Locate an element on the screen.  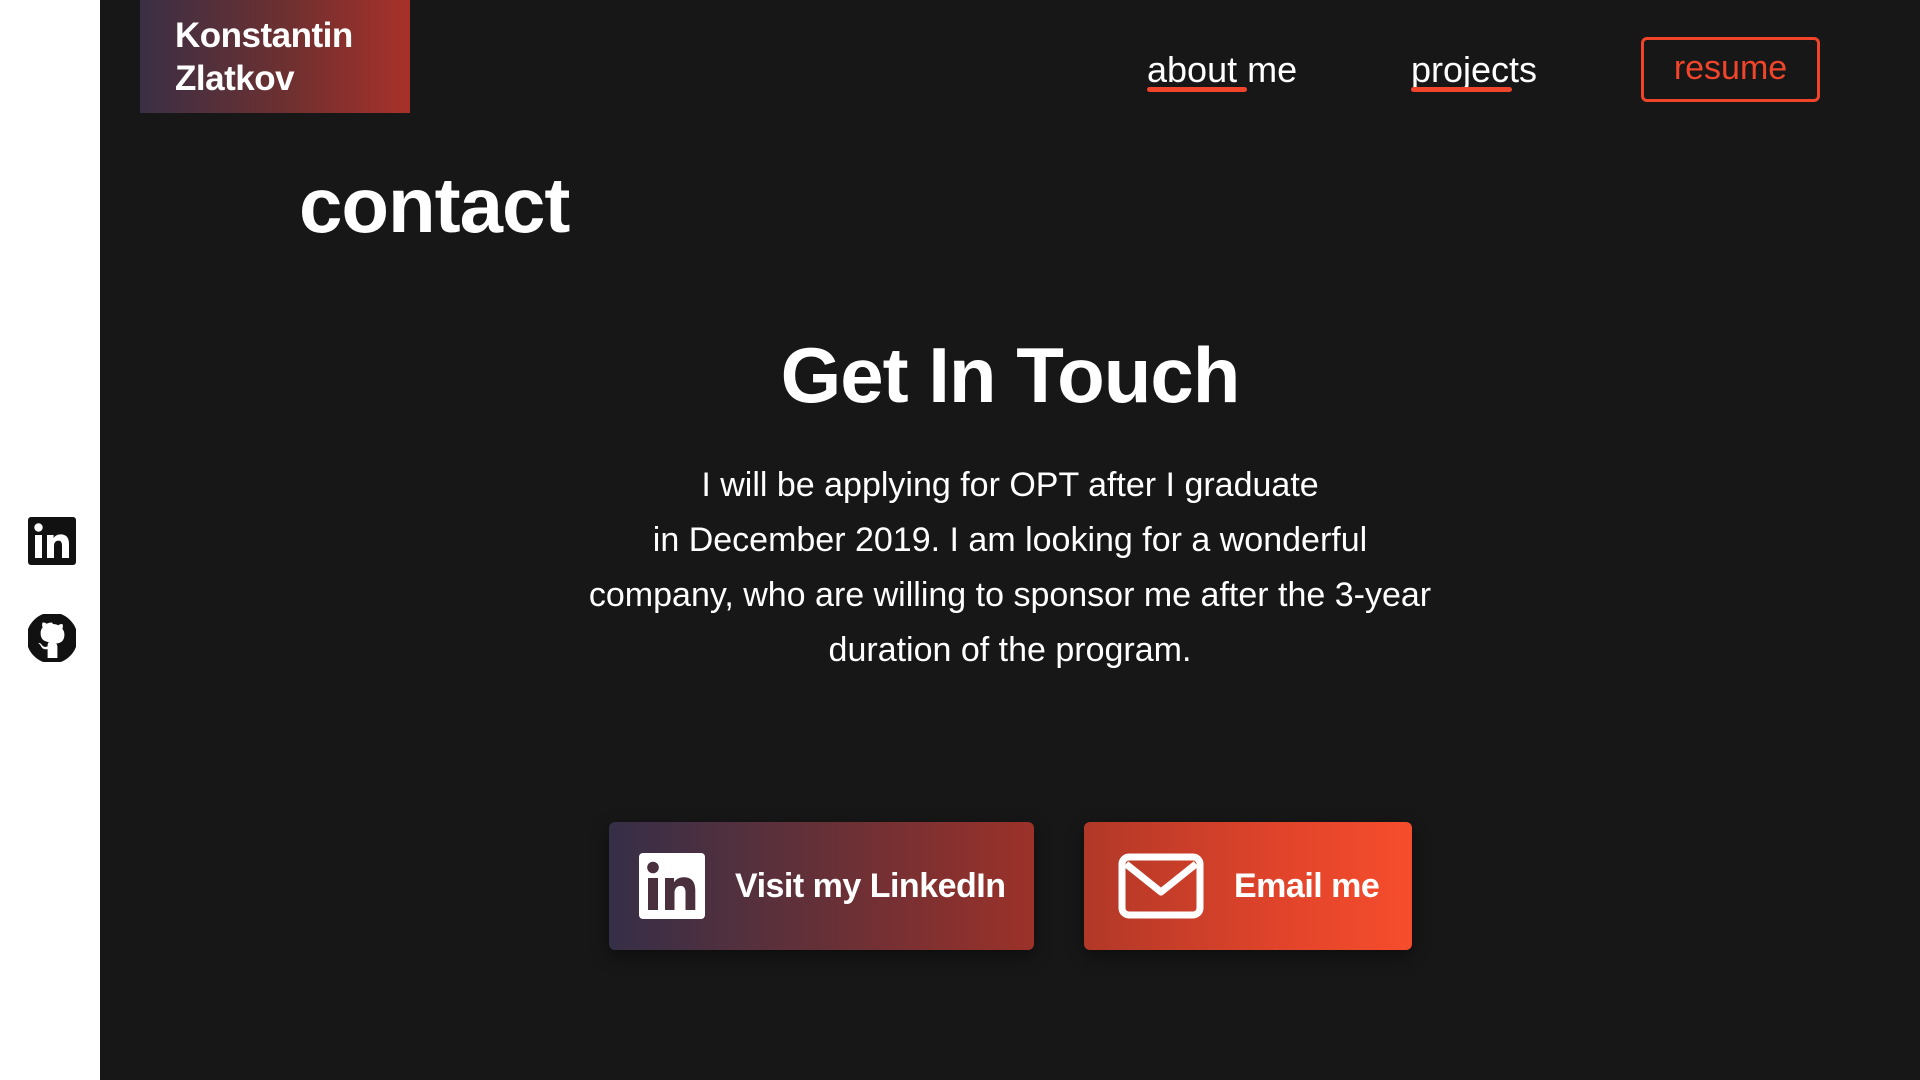
logo-last-name: Zlatkov is located at coordinates (235, 78).